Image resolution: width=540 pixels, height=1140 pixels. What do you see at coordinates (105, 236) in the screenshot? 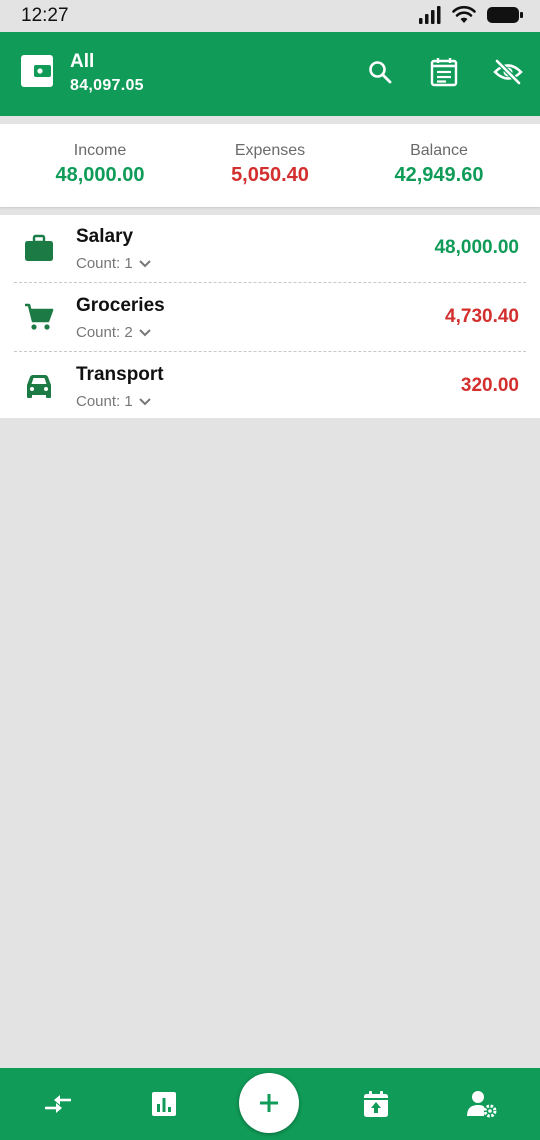
I see `category-name: Salary` at bounding box center [105, 236].